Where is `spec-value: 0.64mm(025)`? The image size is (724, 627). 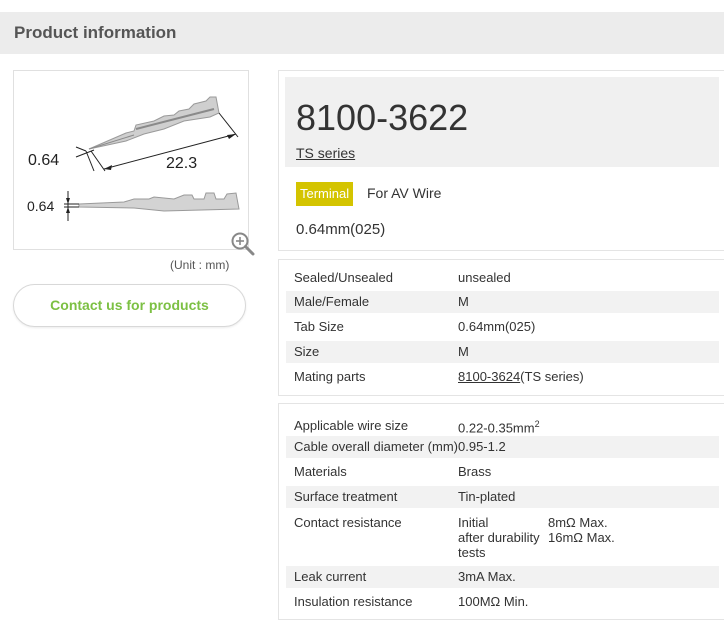 spec-value: 0.64mm(025) is located at coordinates (497, 326).